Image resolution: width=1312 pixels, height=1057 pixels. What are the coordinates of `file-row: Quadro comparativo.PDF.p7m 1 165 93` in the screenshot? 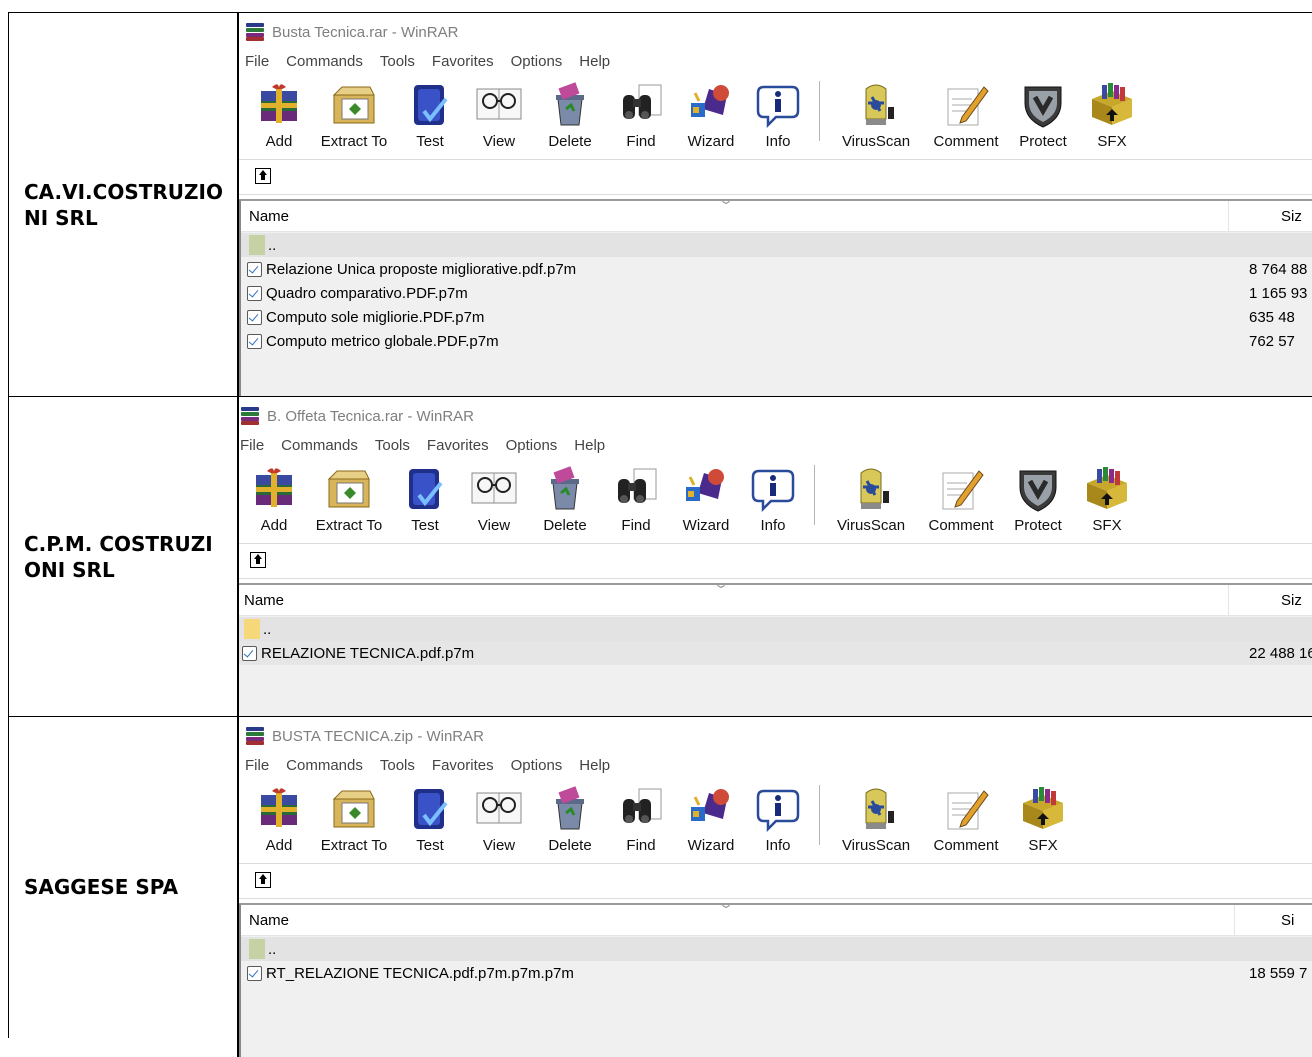 It's located at (776, 293).